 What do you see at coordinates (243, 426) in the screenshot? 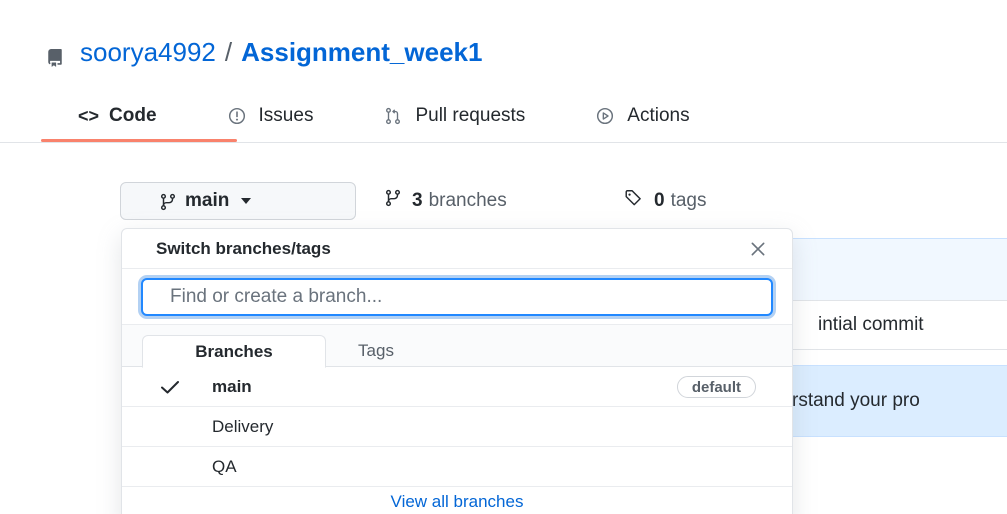
I see `branch-item-label: Delivery` at bounding box center [243, 426].